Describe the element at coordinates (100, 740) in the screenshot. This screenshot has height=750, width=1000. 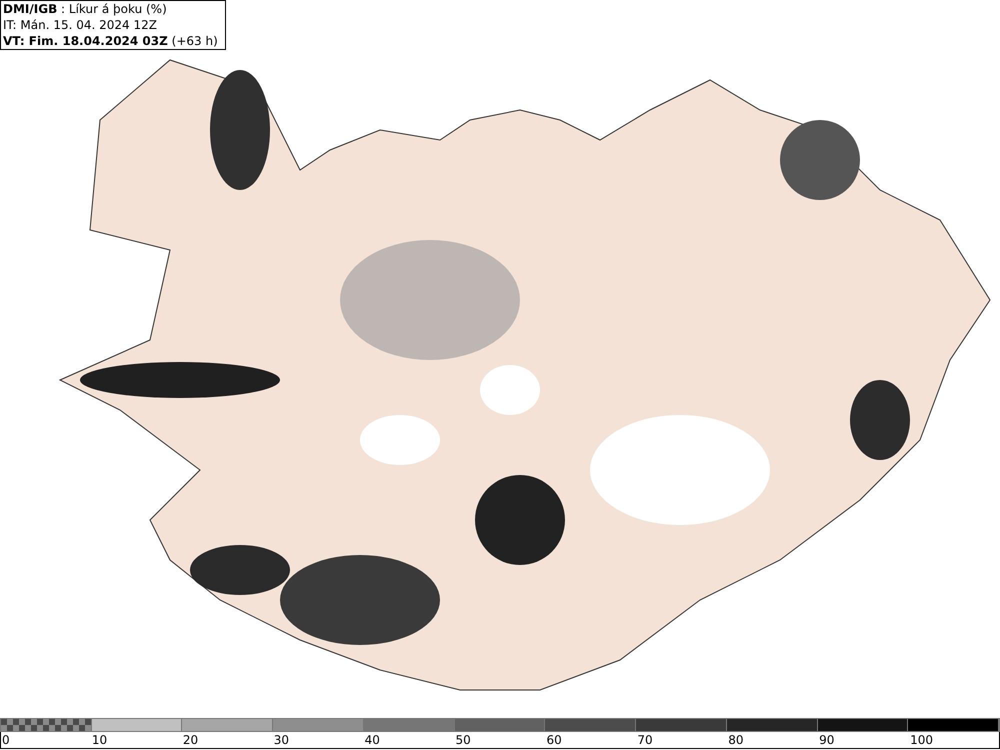
I see `legend-label: 10` at that location.